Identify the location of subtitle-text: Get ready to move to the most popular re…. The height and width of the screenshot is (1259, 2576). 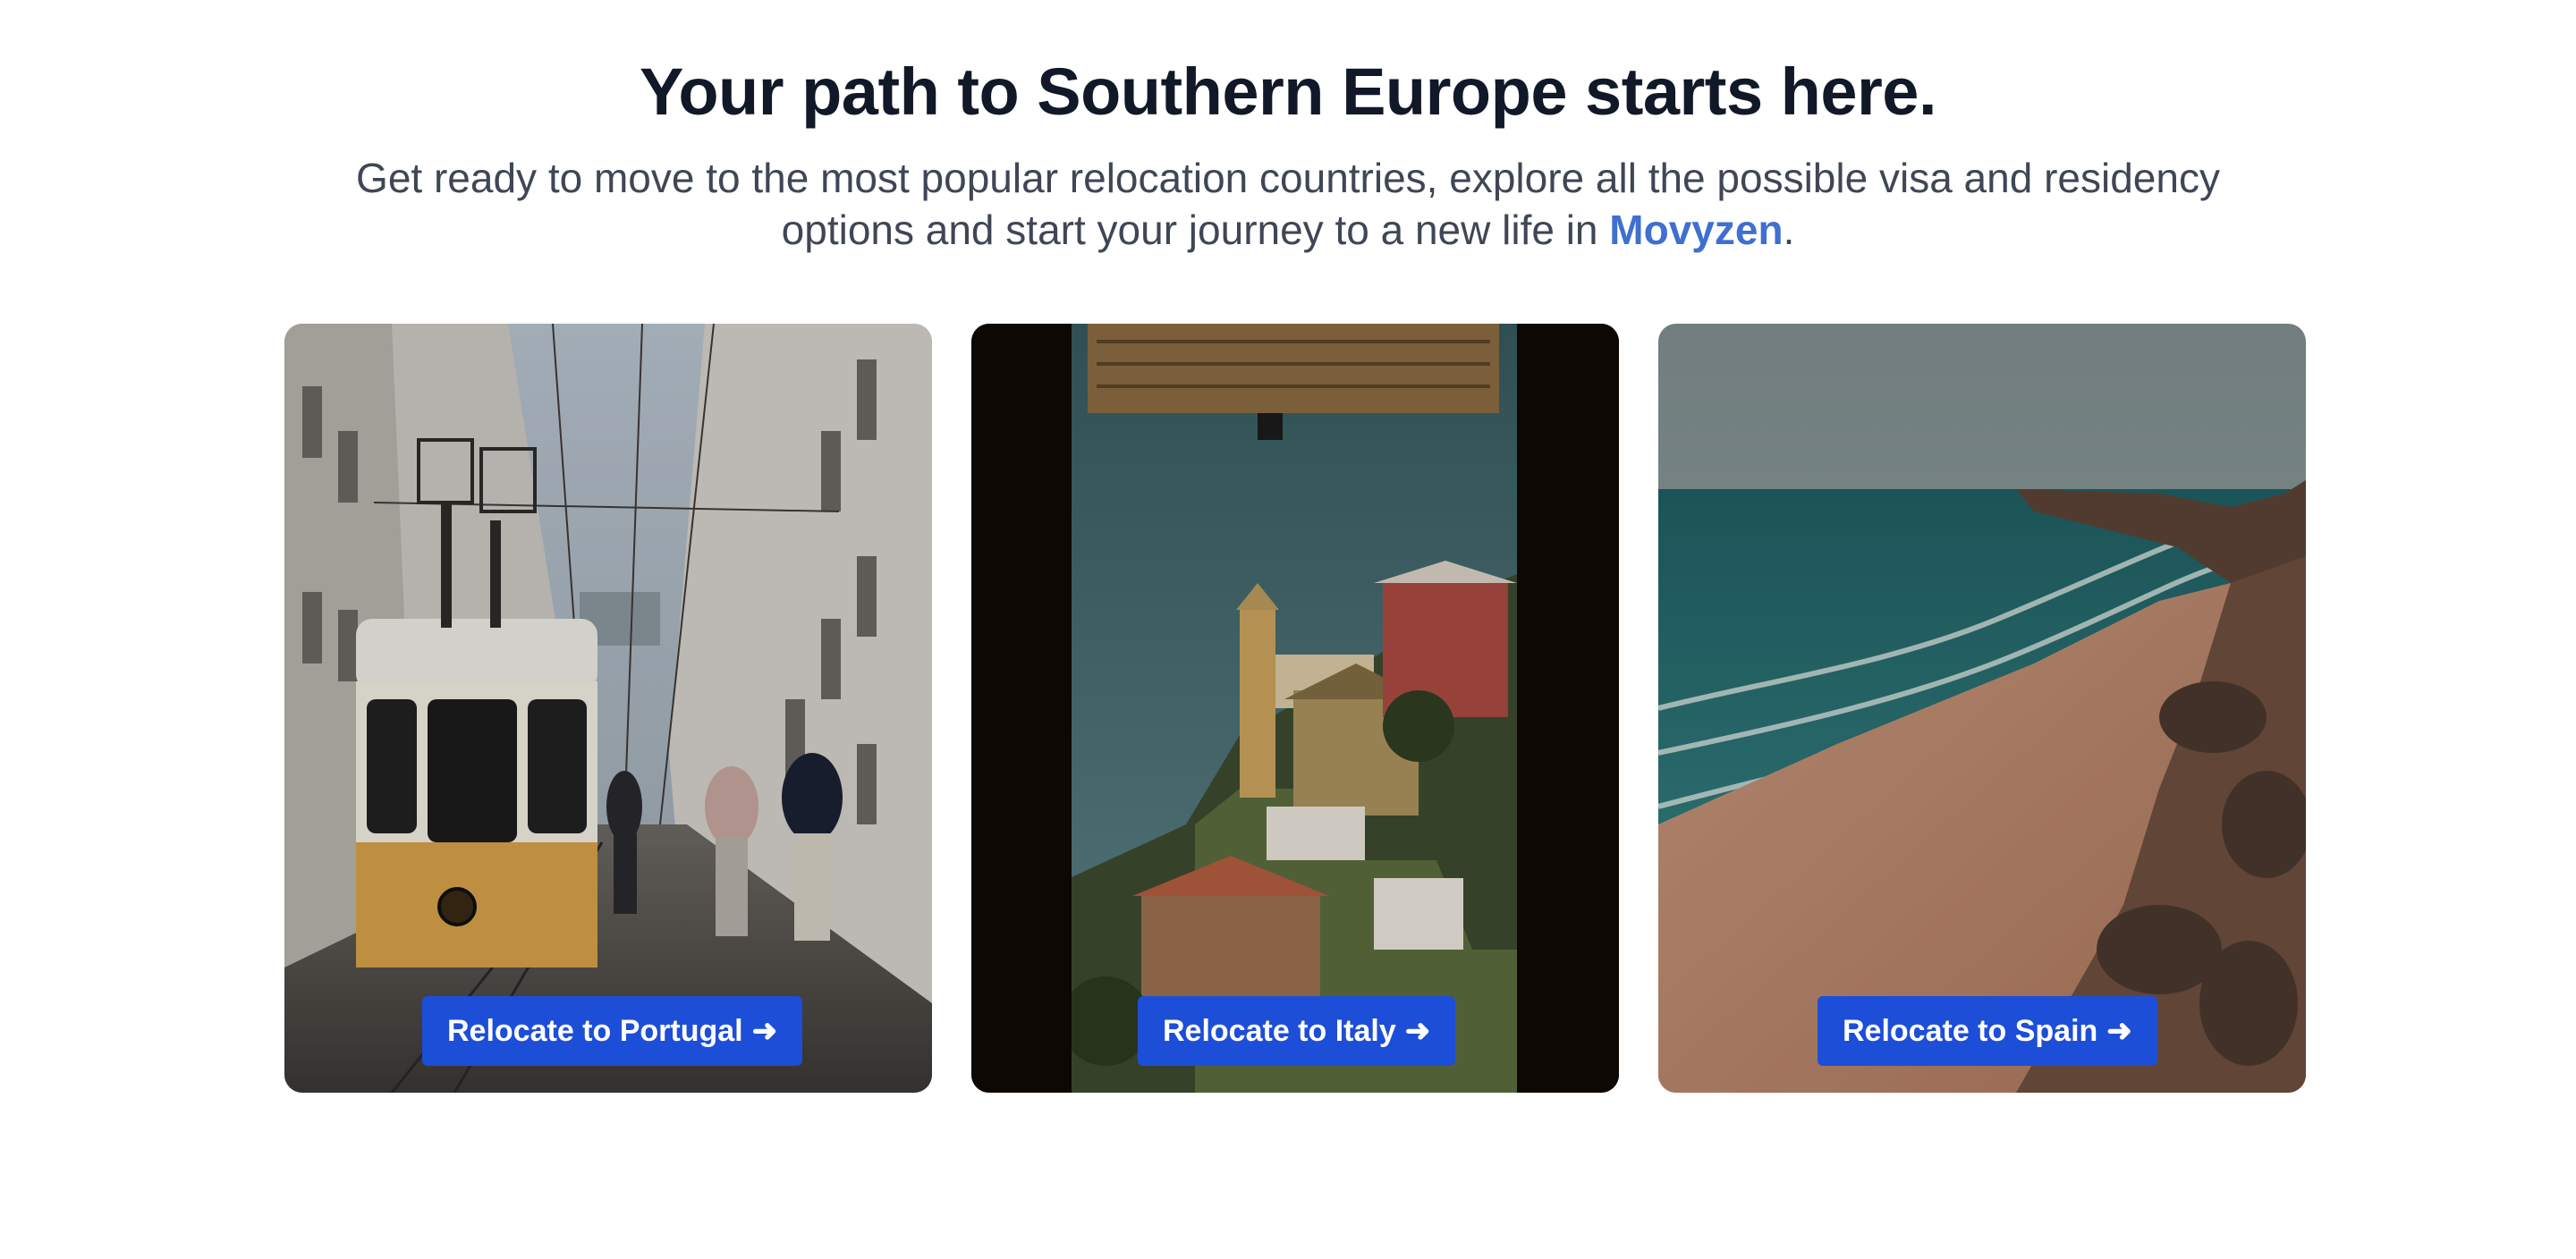
(1288, 204).